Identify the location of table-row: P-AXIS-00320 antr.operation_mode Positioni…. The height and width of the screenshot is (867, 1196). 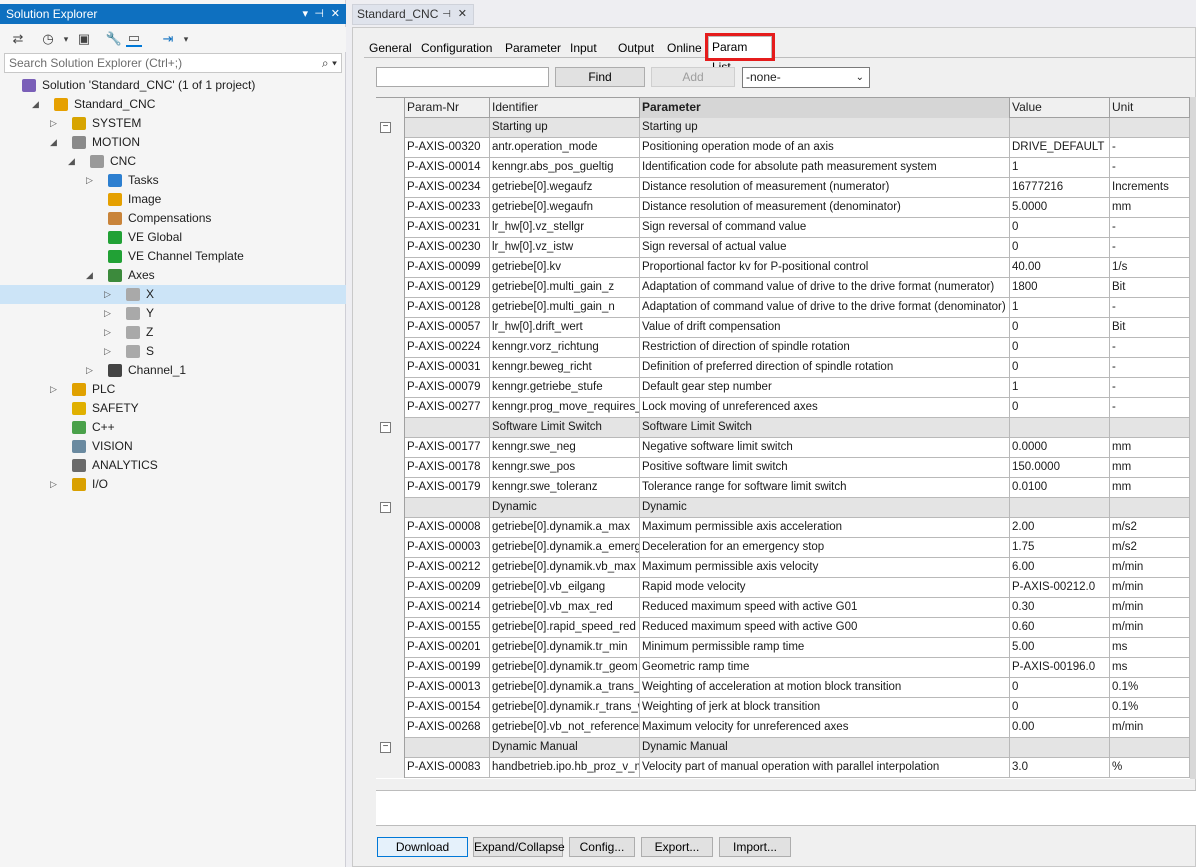
(786, 148).